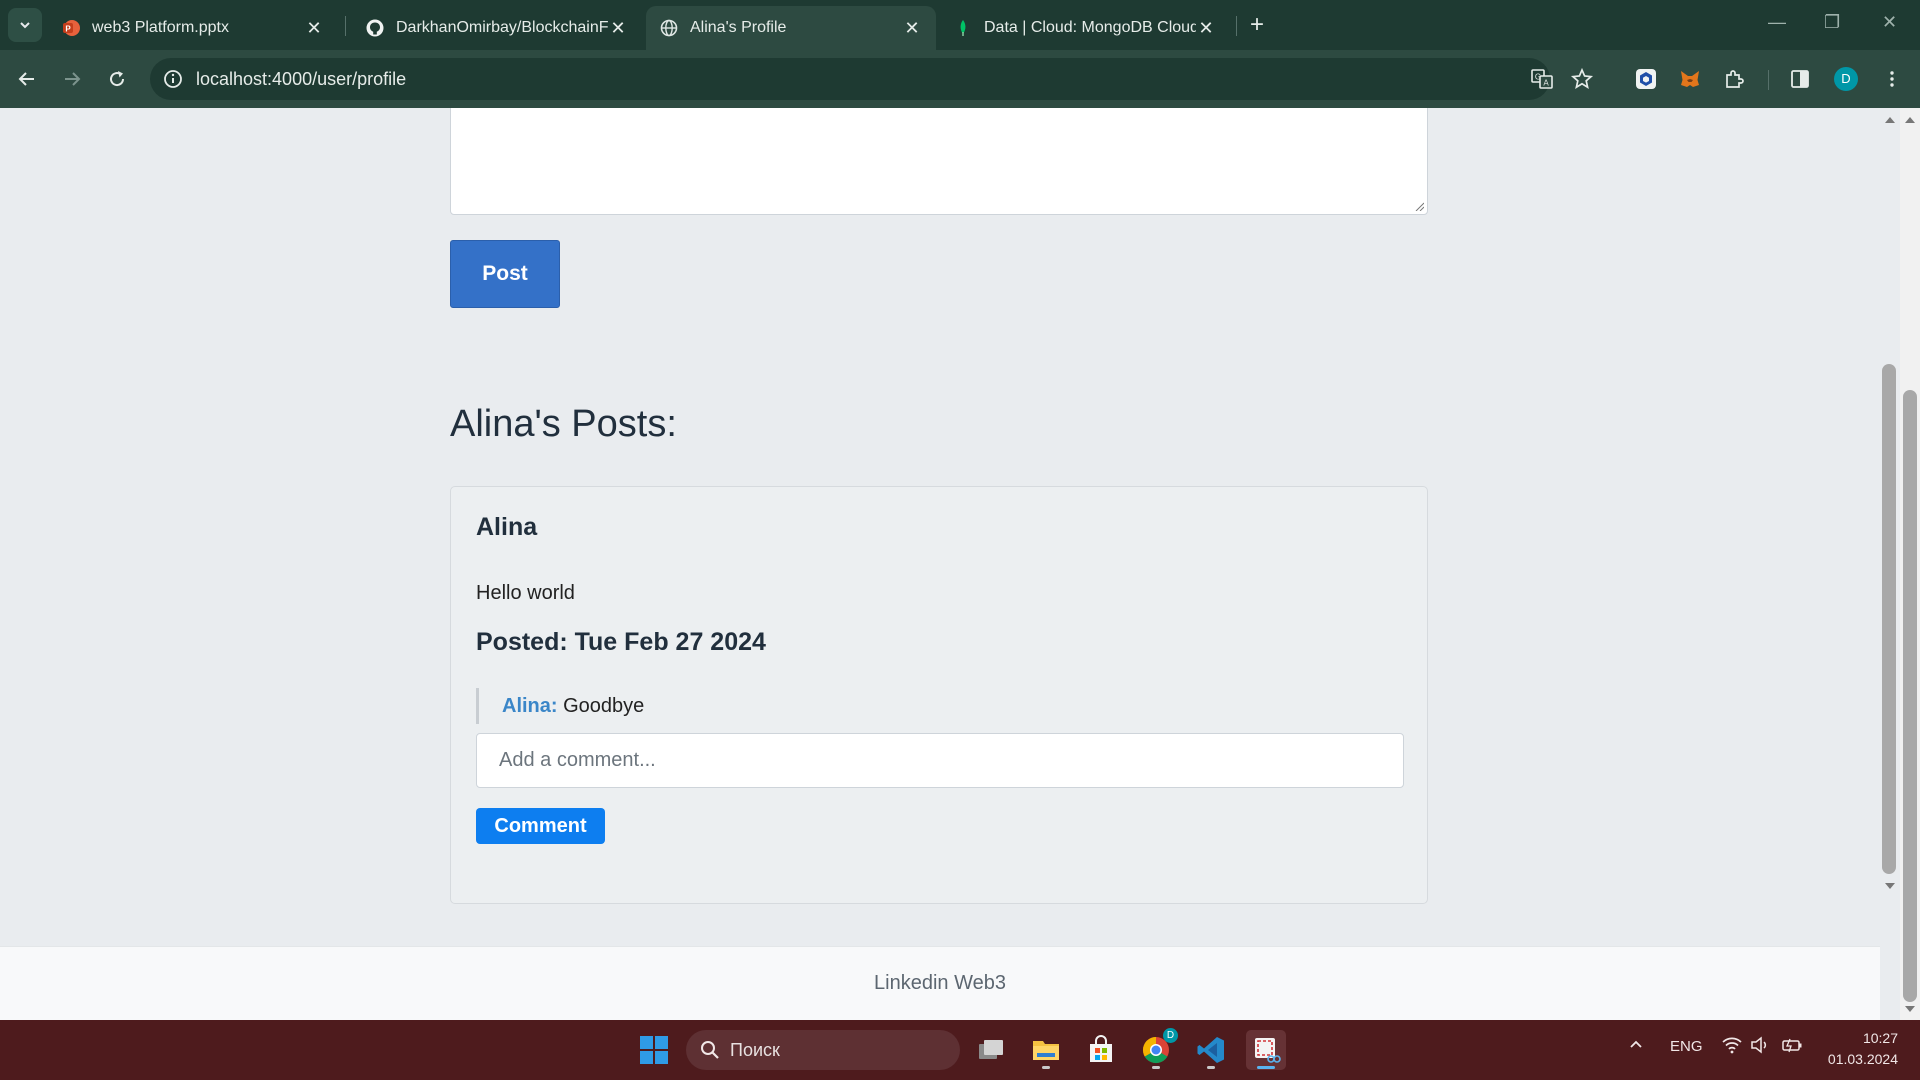 Image resolution: width=1920 pixels, height=1080 pixels. What do you see at coordinates (654, 1050) in the screenshot?
I see `windows-start-icon` at bounding box center [654, 1050].